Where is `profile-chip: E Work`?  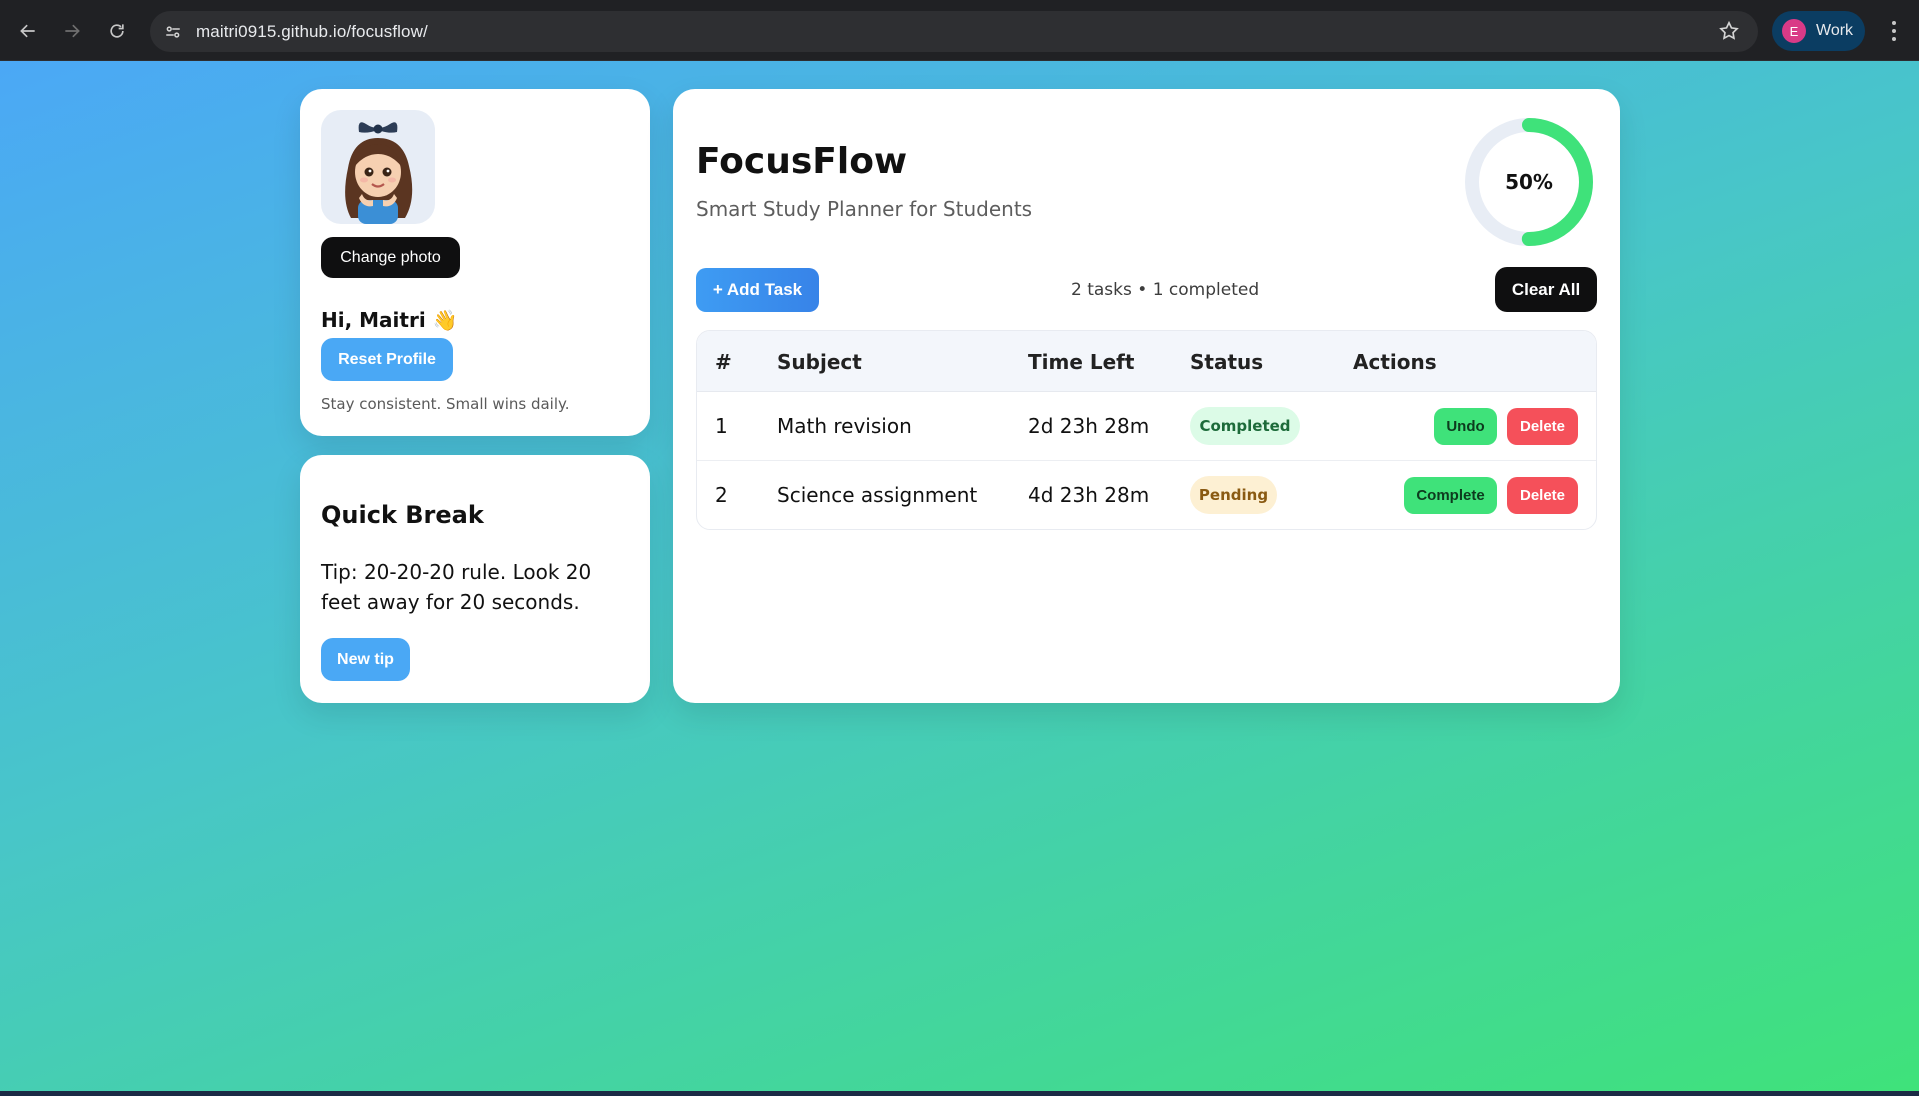
profile-chip: E Work is located at coordinates (1818, 31).